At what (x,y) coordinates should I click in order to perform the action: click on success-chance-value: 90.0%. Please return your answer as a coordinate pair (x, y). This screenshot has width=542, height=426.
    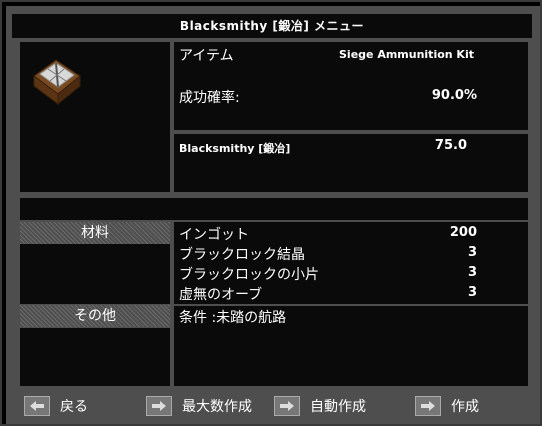
    Looking at the image, I should click on (454, 95).